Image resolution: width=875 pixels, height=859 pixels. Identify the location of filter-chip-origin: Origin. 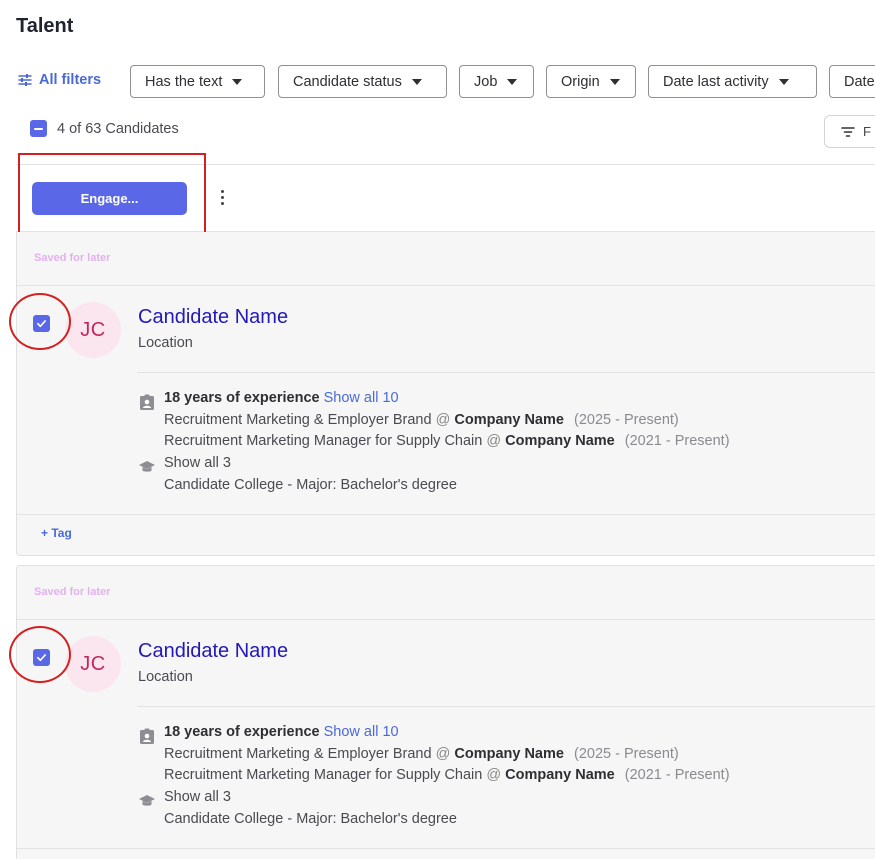
(591, 81).